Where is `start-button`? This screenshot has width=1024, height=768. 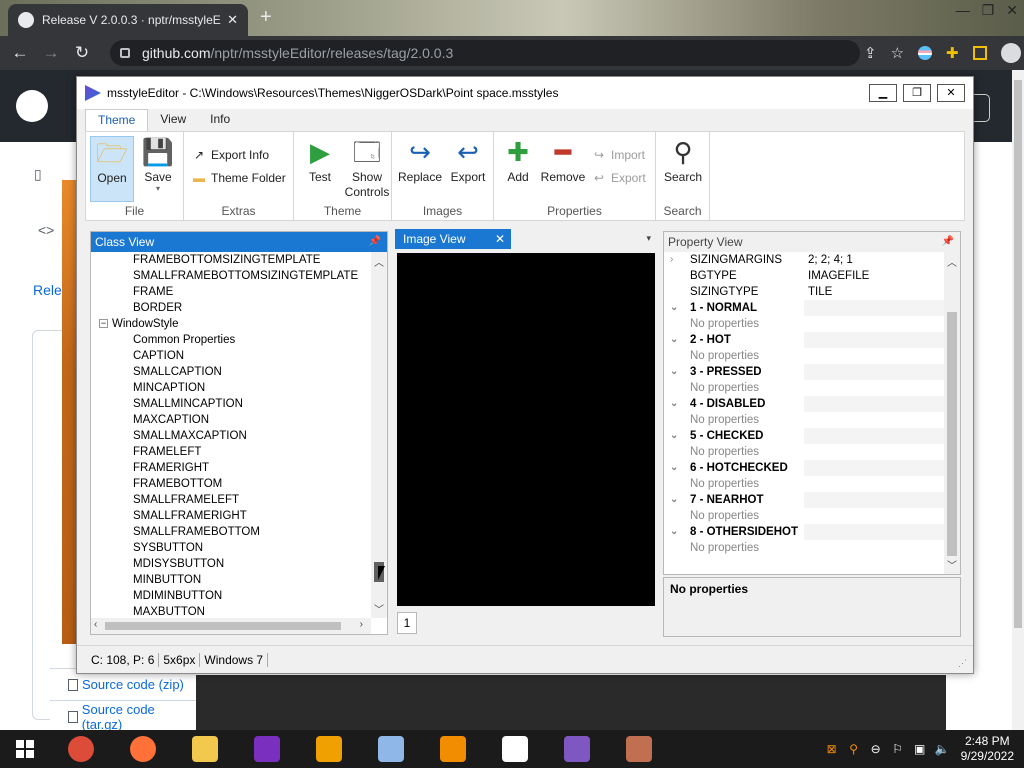 start-button is located at coordinates (25, 749).